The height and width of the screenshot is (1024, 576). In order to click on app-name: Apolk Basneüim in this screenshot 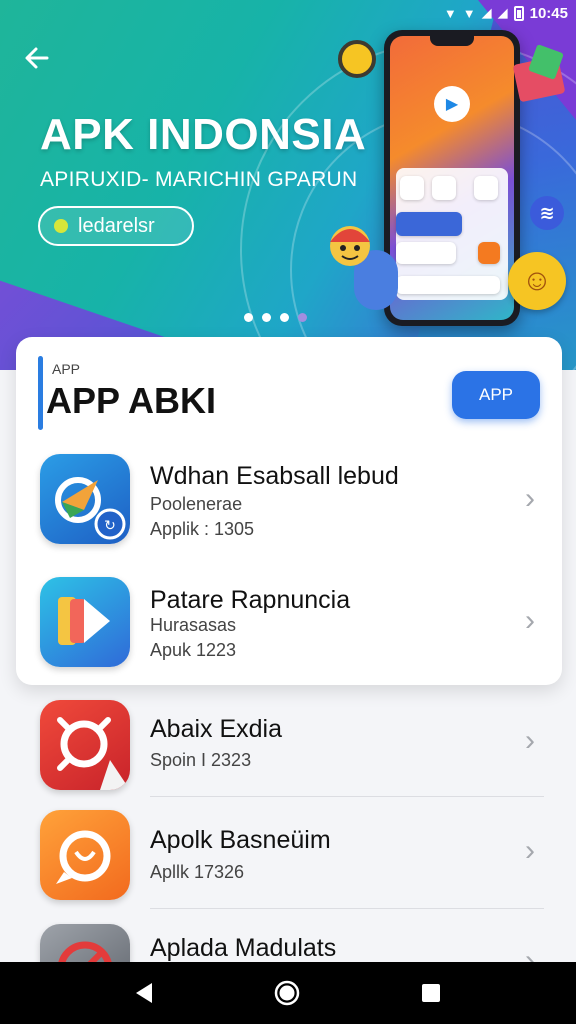, I will do `click(240, 840)`.